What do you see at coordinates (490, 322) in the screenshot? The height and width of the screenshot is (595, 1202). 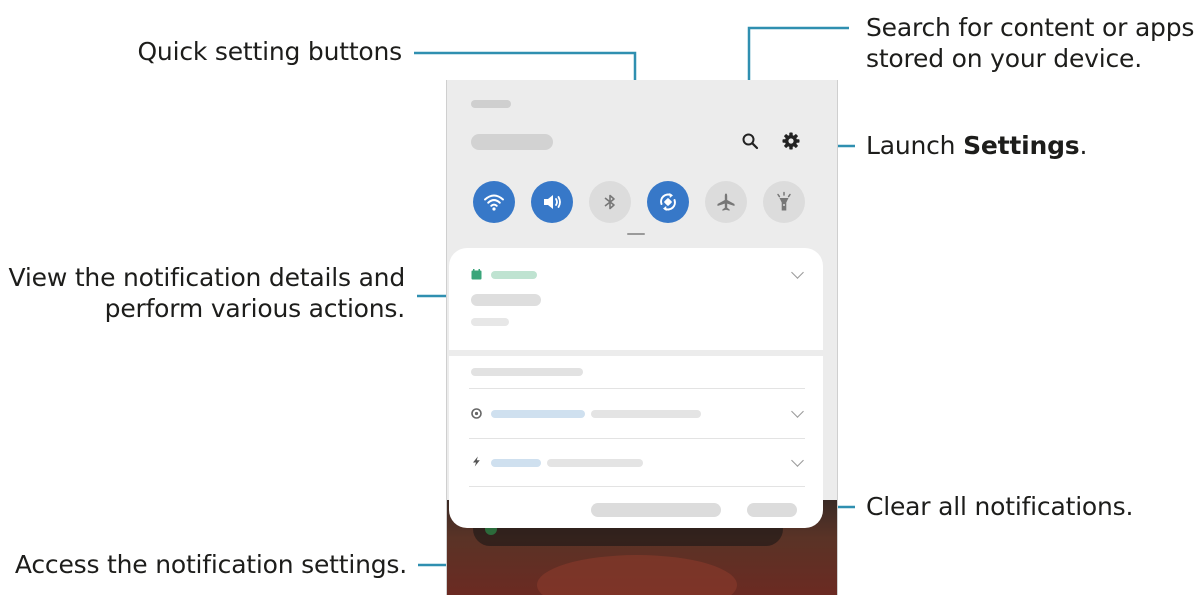 I see `notification-body` at bounding box center [490, 322].